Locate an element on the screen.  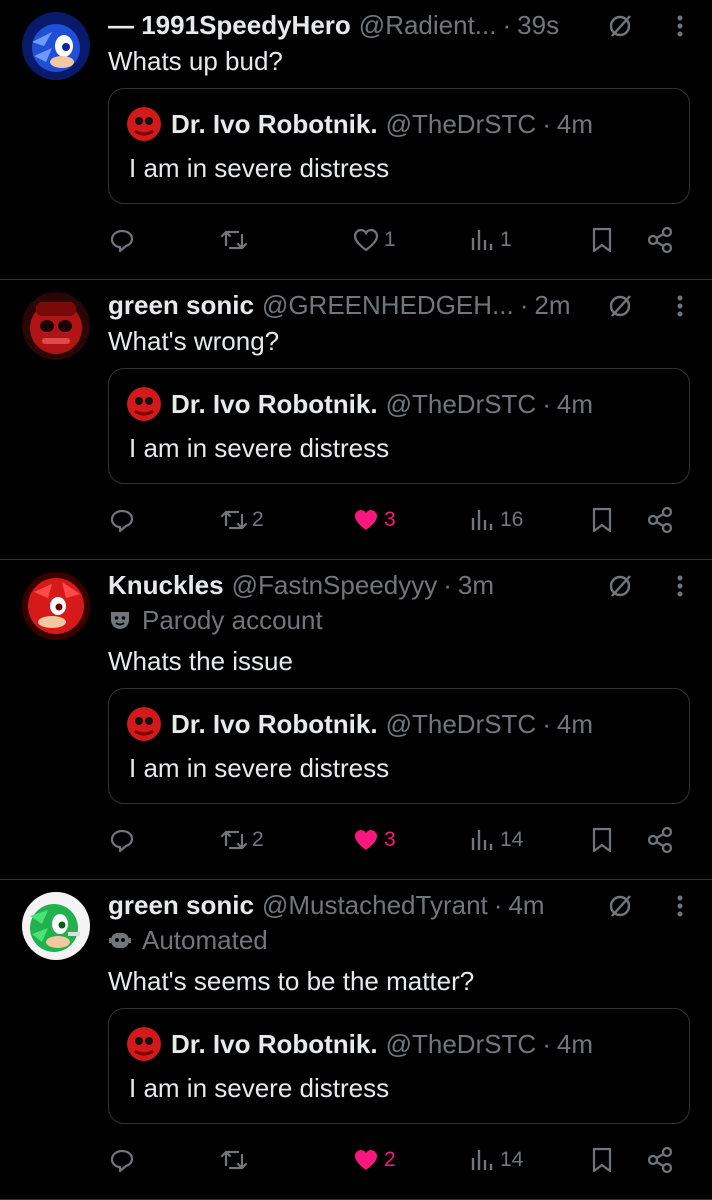
account-label-text: Parody account is located at coordinates (232, 619).